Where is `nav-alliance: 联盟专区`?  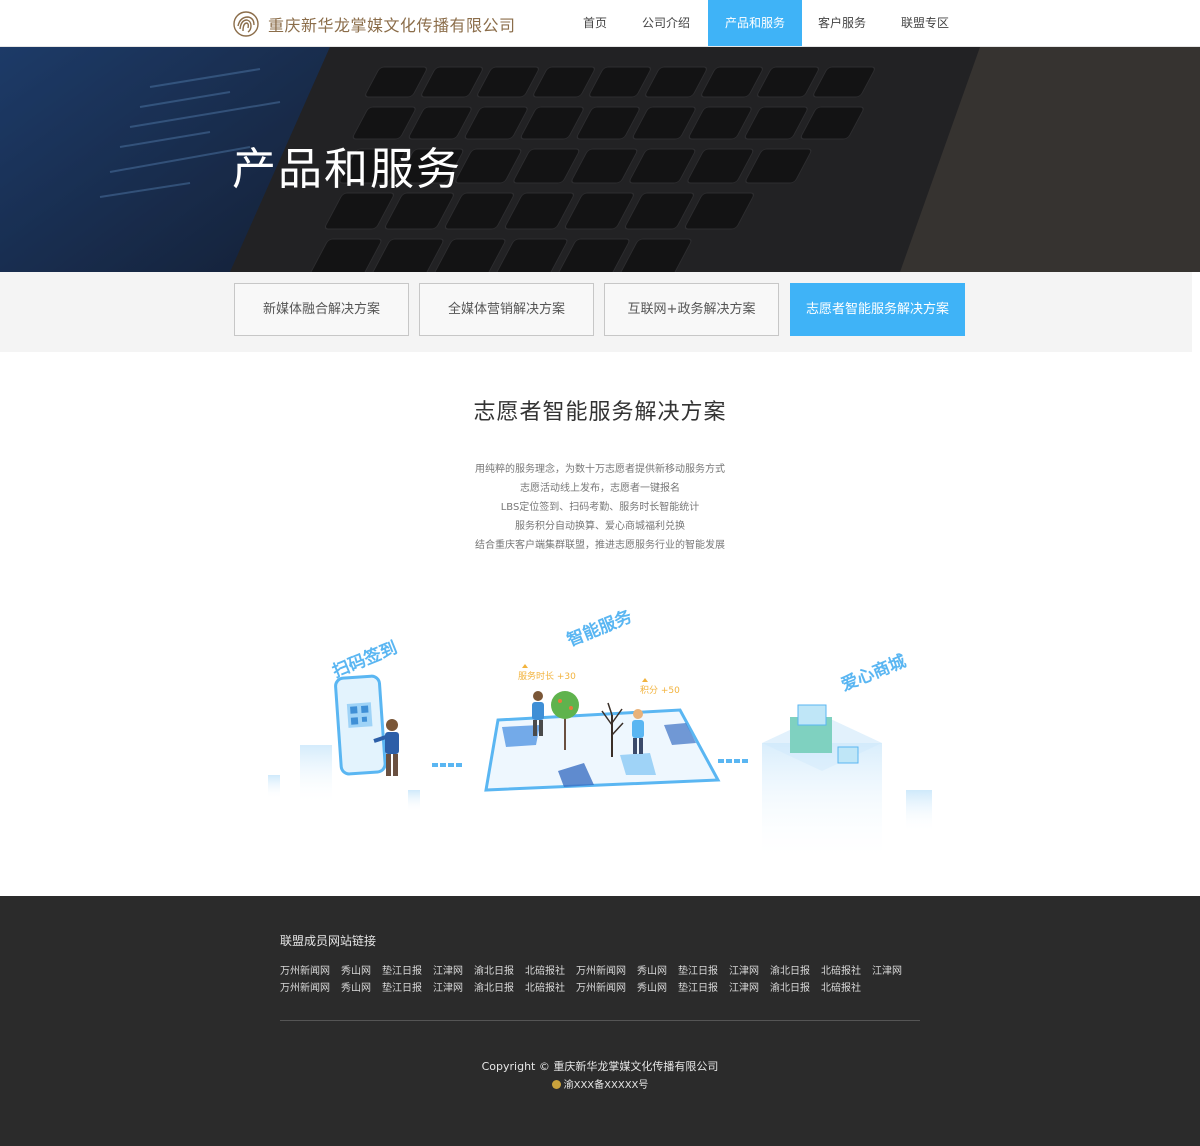 nav-alliance: 联盟专区 is located at coordinates (925, 23).